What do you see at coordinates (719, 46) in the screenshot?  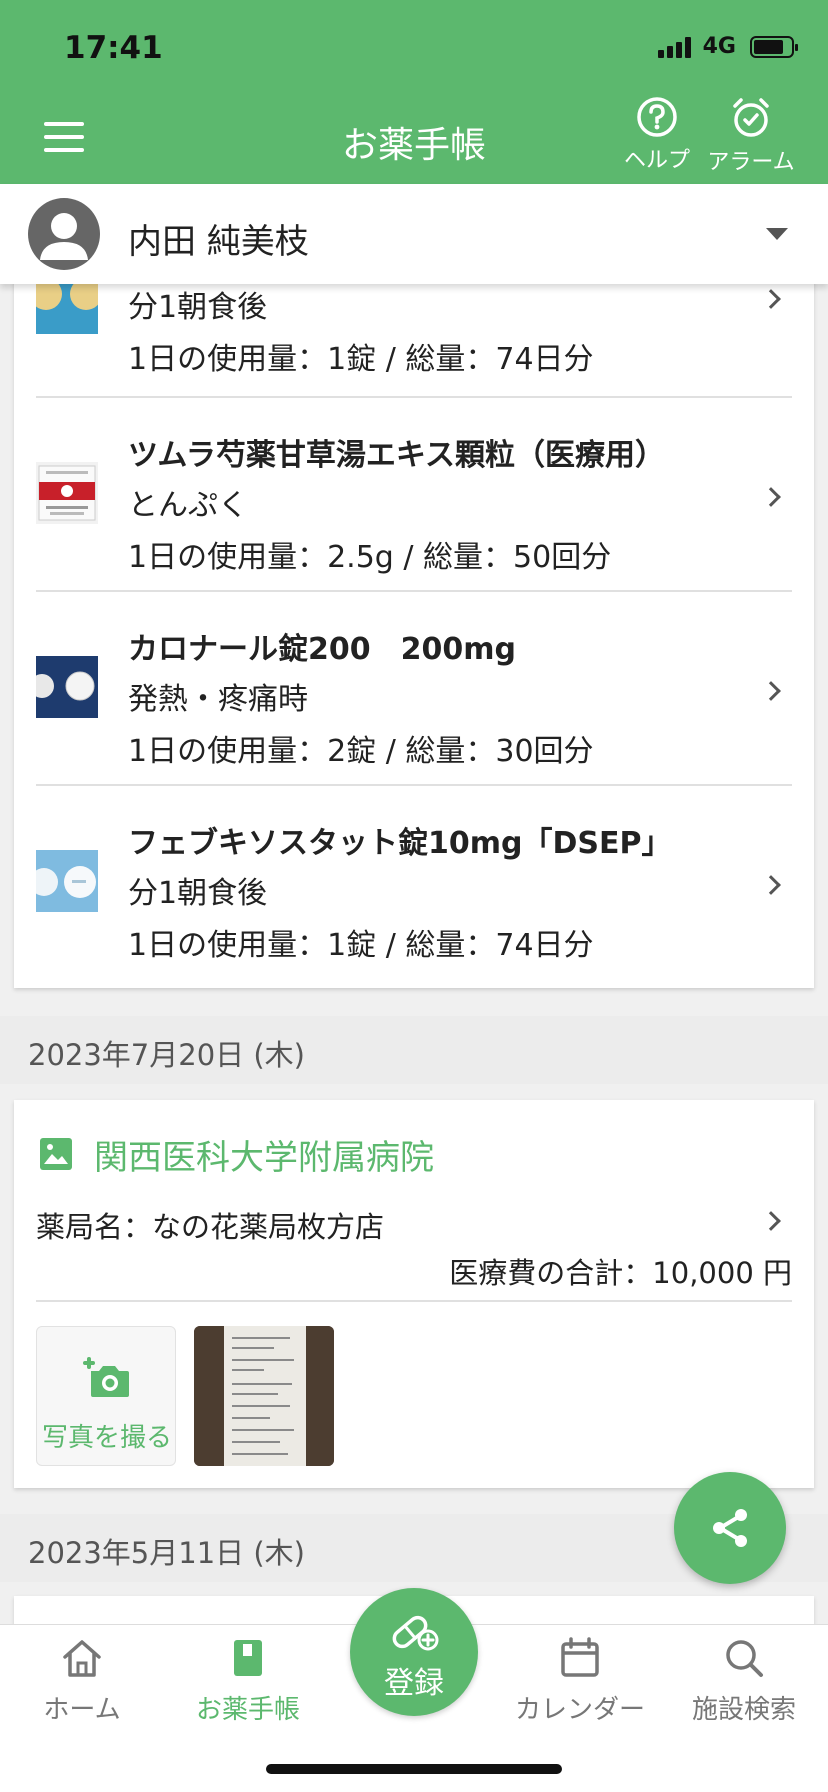 I see `network-type: 4G` at bounding box center [719, 46].